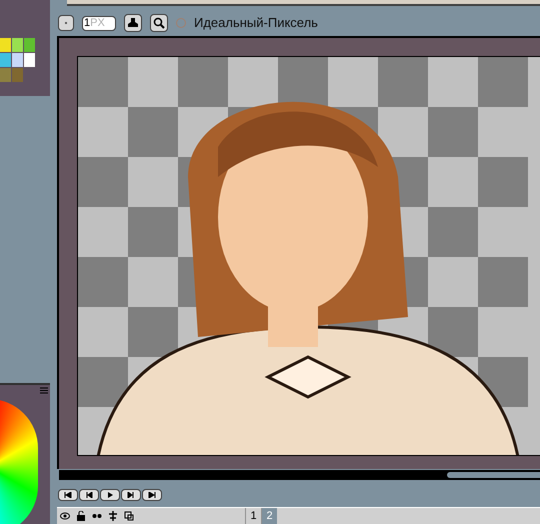  Describe the element at coordinates (81, 516) in the screenshot. I see `lock-icon` at that location.